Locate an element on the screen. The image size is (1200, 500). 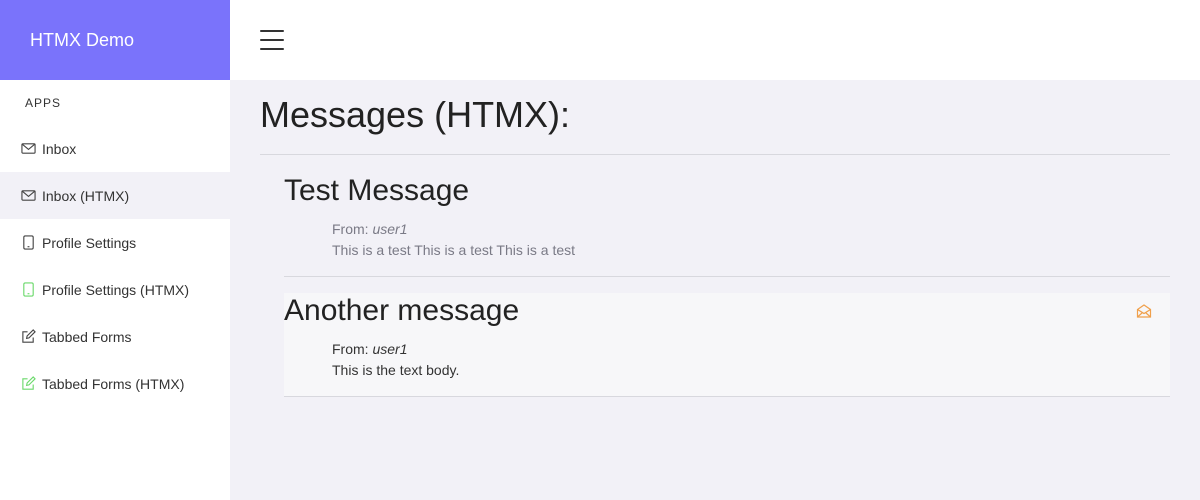
message-title: Another message is located at coordinates (402, 310).